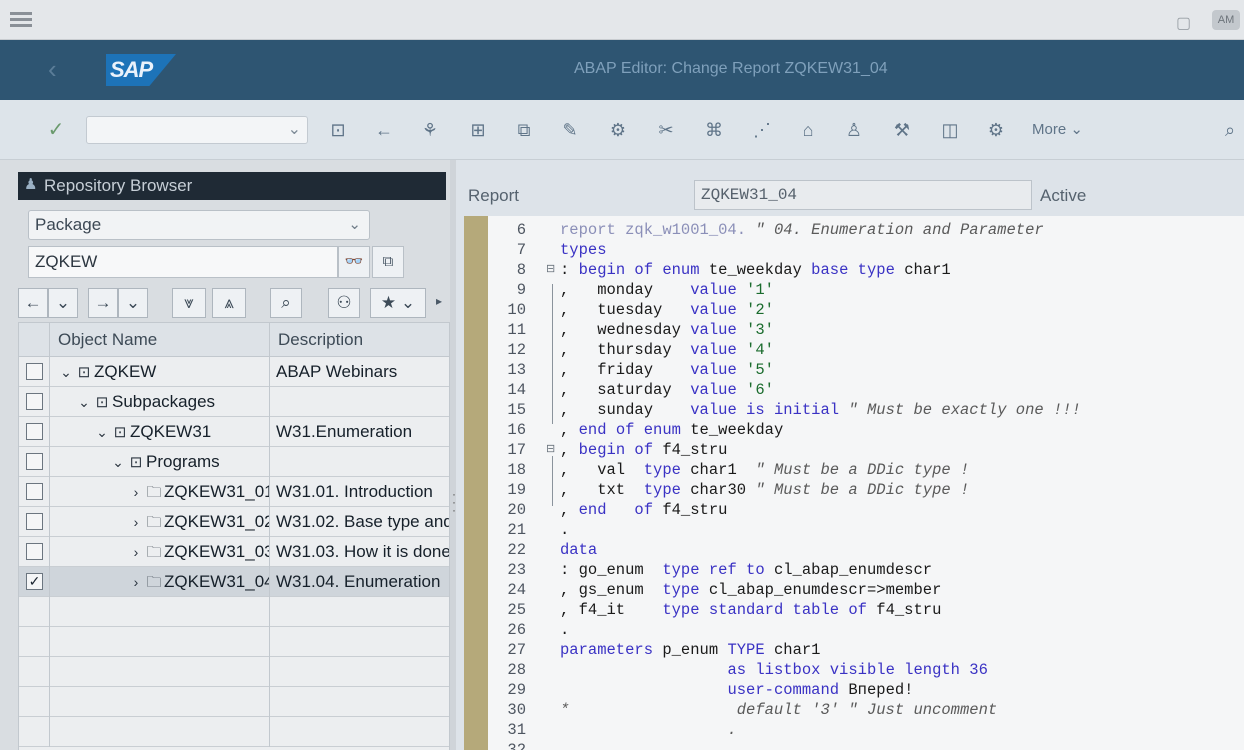 This screenshot has height=750, width=1244. What do you see at coordinates (33, 303) in the screenshot?
I see `nav-back-button: ←` at bounding box center [33, 303].